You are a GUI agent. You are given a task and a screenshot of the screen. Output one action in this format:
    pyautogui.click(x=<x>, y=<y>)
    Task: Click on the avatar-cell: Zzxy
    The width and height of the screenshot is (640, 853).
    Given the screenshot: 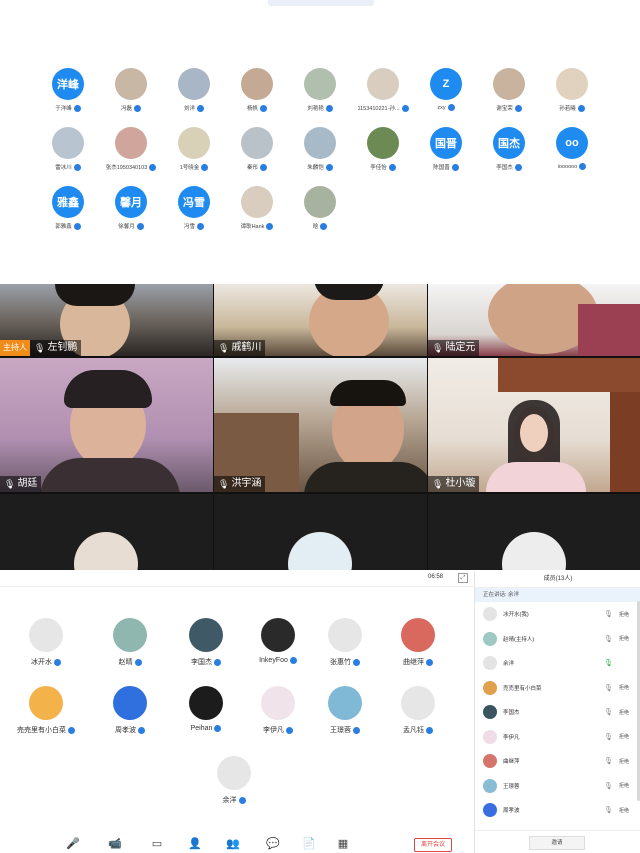 What is the action you would take?
    pyautogui.click(x=446, y=89)
    